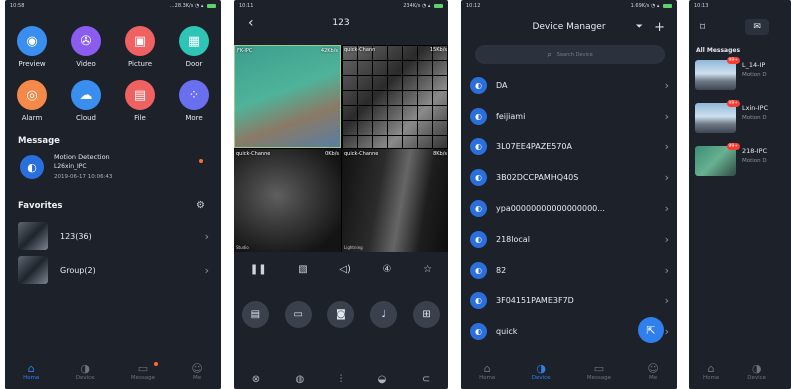  What do you see at coordinates (345, 269) in the screenshot?
I see `speaker-icon: ◁)` at bounding box center [345, 269].